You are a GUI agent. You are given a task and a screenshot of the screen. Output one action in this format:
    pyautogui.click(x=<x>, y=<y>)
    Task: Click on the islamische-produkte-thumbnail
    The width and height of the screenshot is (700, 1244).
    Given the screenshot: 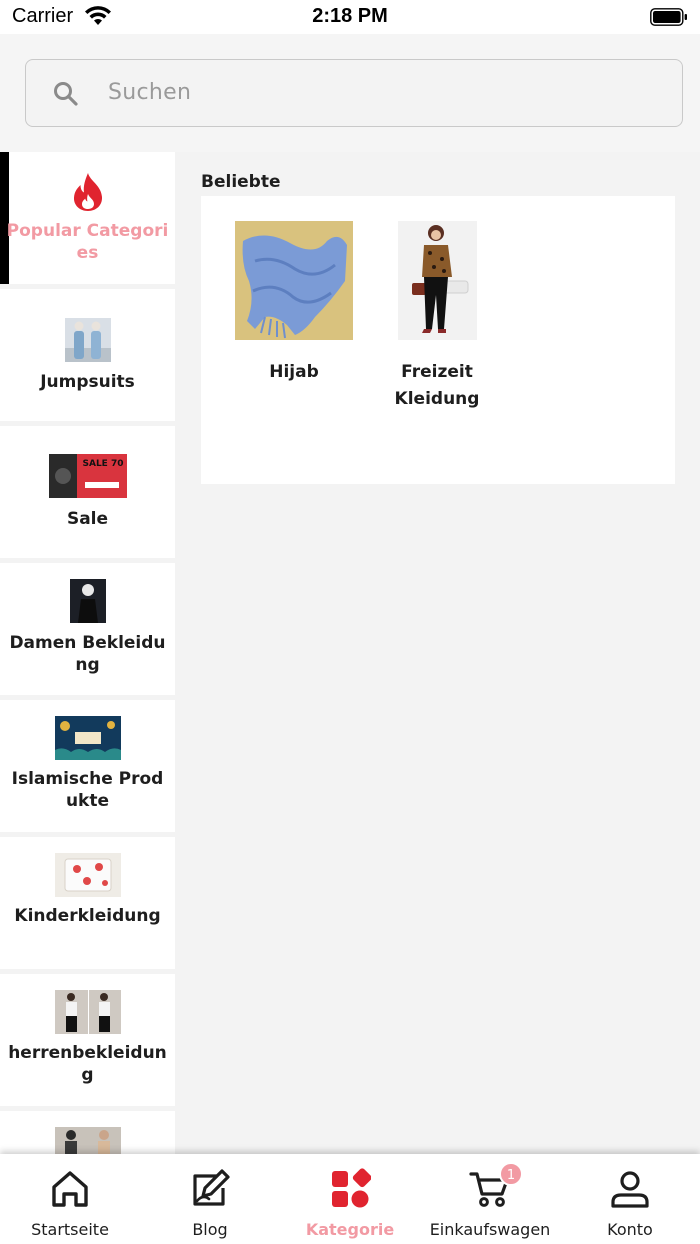 What is the action you would take?
    pyautogui.click(x=87, y=738)
    